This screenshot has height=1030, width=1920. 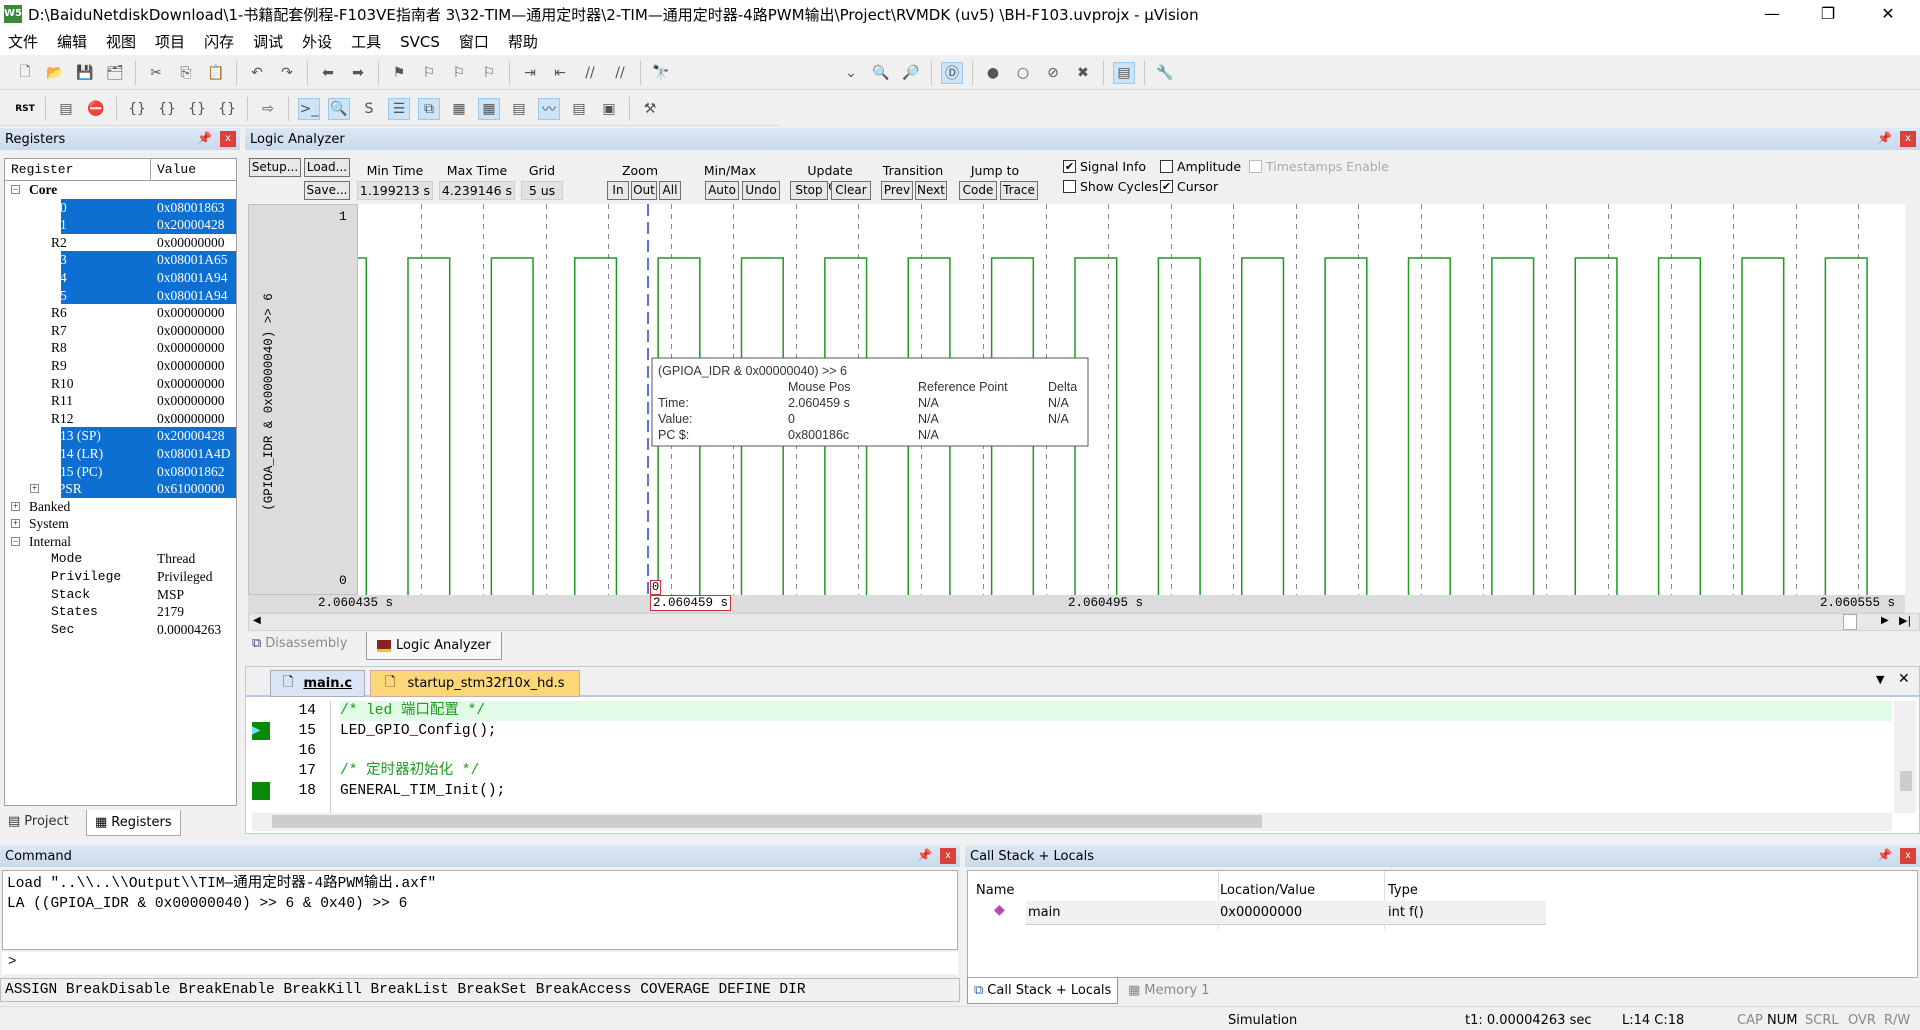 What do you see at coordinates (480, 963) in the screenshot?
I see `command-input: >` at bounding box center [480, 963].